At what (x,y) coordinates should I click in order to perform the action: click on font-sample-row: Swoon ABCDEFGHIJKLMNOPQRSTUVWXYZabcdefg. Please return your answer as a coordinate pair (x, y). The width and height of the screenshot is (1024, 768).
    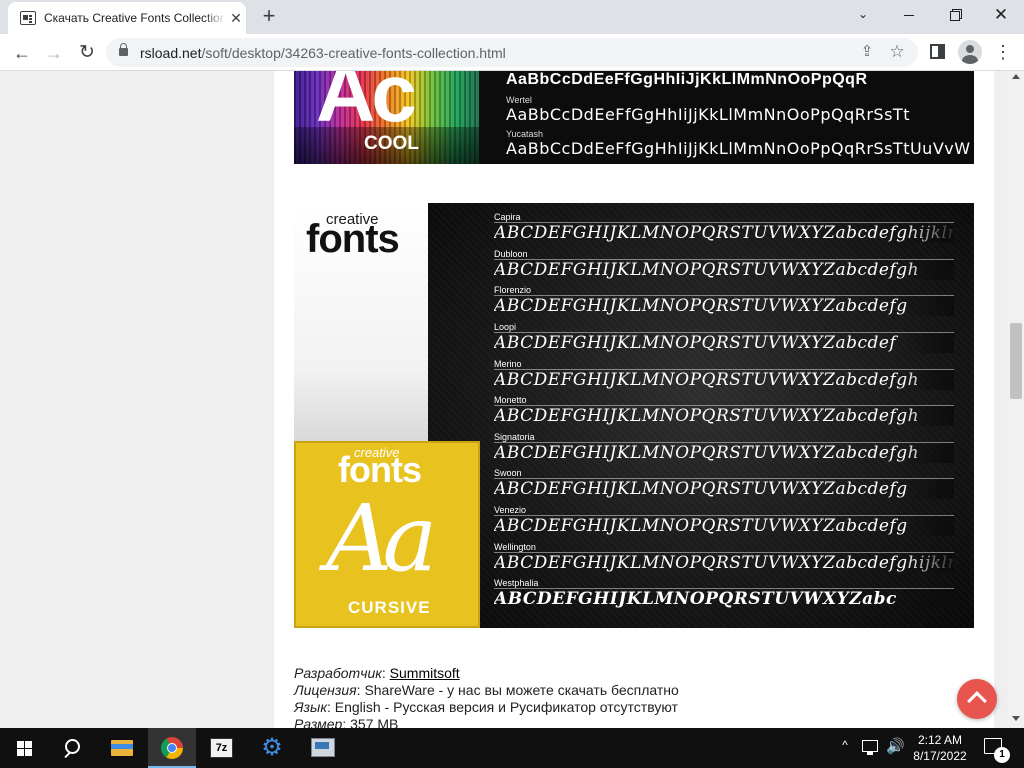
    Looking at the image, I should click on (724, 486).